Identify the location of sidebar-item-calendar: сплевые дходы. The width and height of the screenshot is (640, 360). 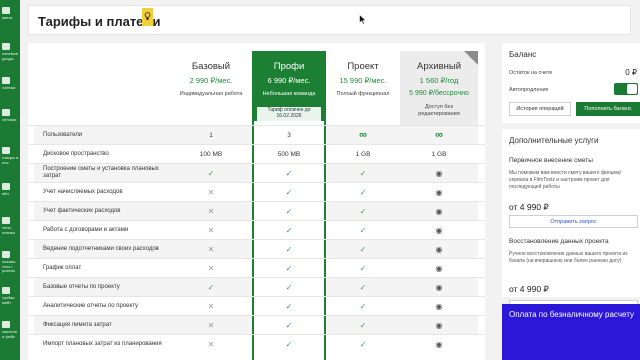
(10, 53).